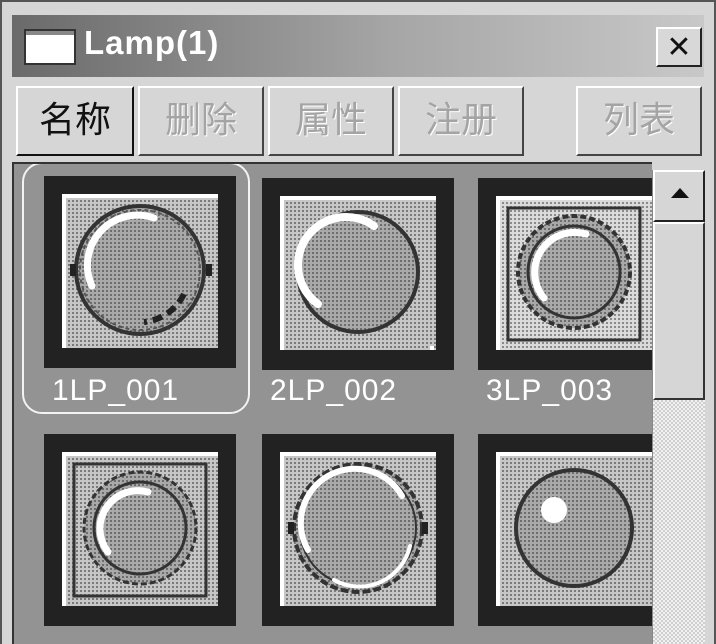  I want to click on window-icon, so click(50, 47).